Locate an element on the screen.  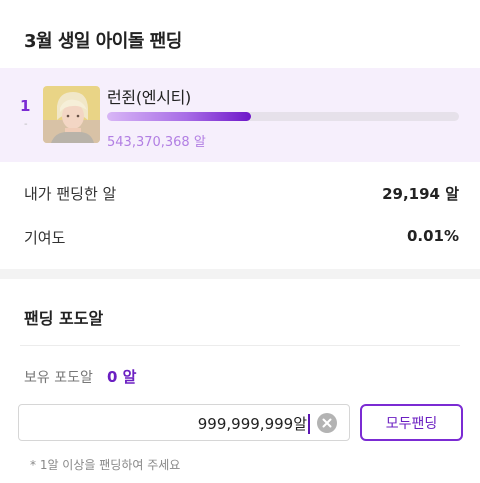
egg-total: 543,370,368 알 is located at coordinates (156, 142).